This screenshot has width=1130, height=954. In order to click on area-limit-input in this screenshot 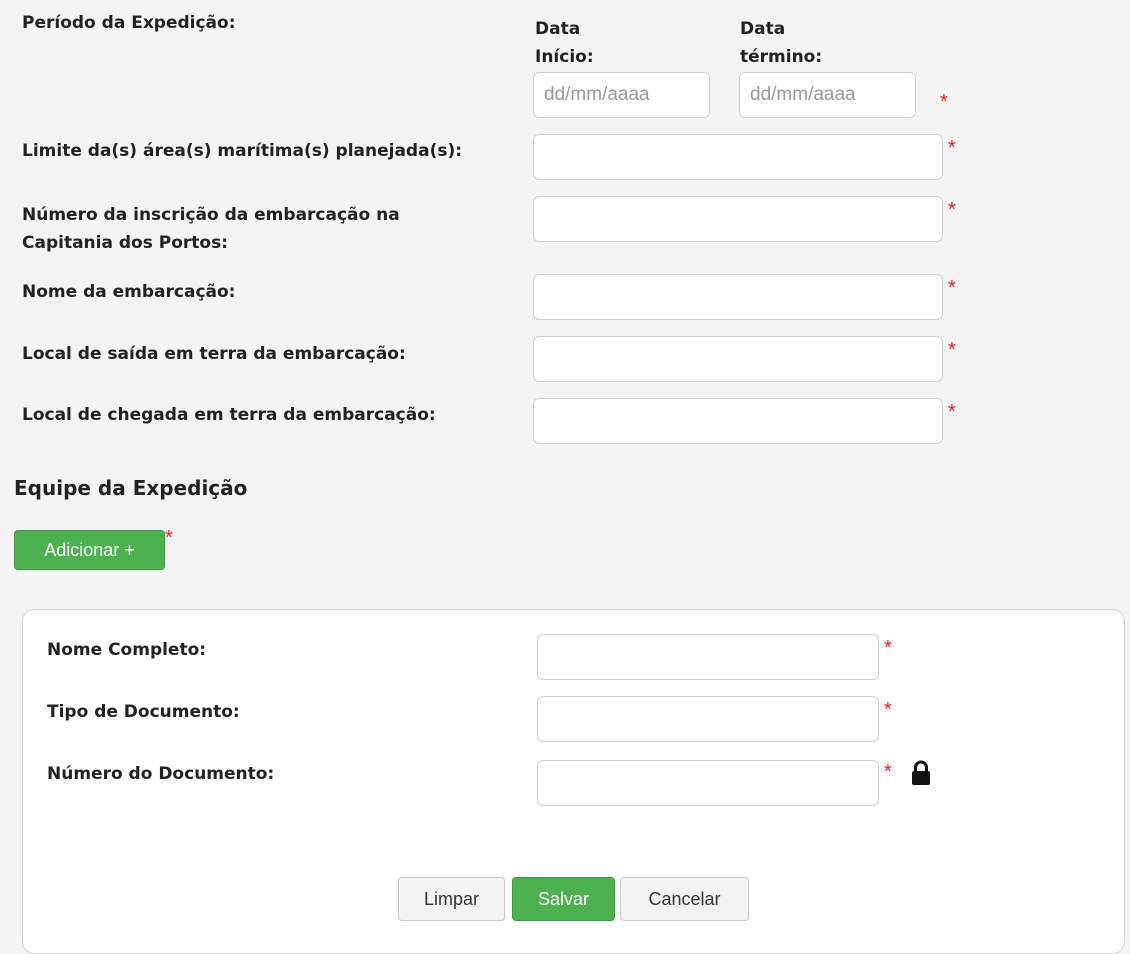, I will do `click(738, 157)`.